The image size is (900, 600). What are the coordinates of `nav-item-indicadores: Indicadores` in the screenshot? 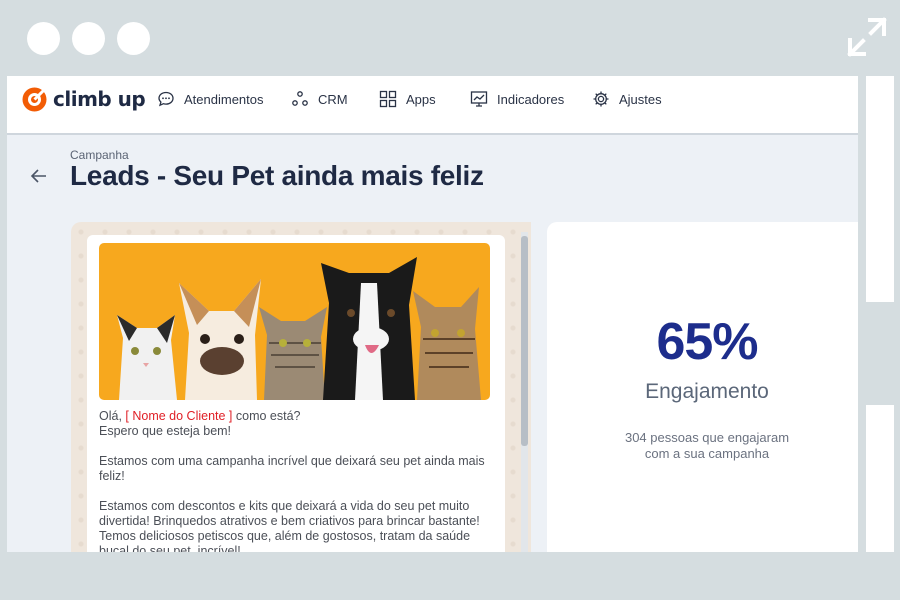 It's located at (517, 99).